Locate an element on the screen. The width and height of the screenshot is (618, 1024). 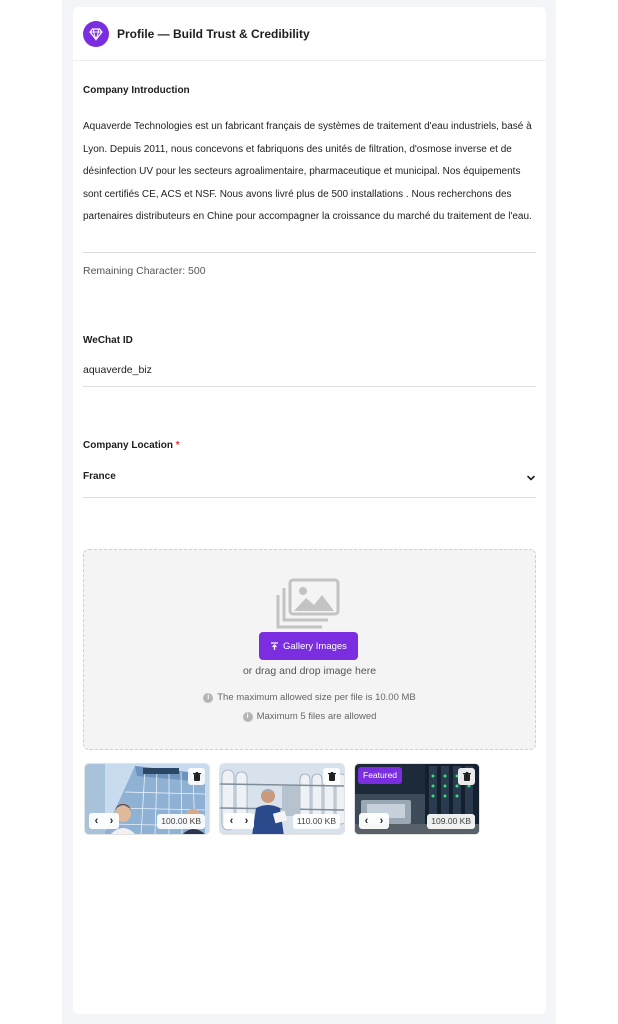
location-value: France is located at coordinates (99, 476).